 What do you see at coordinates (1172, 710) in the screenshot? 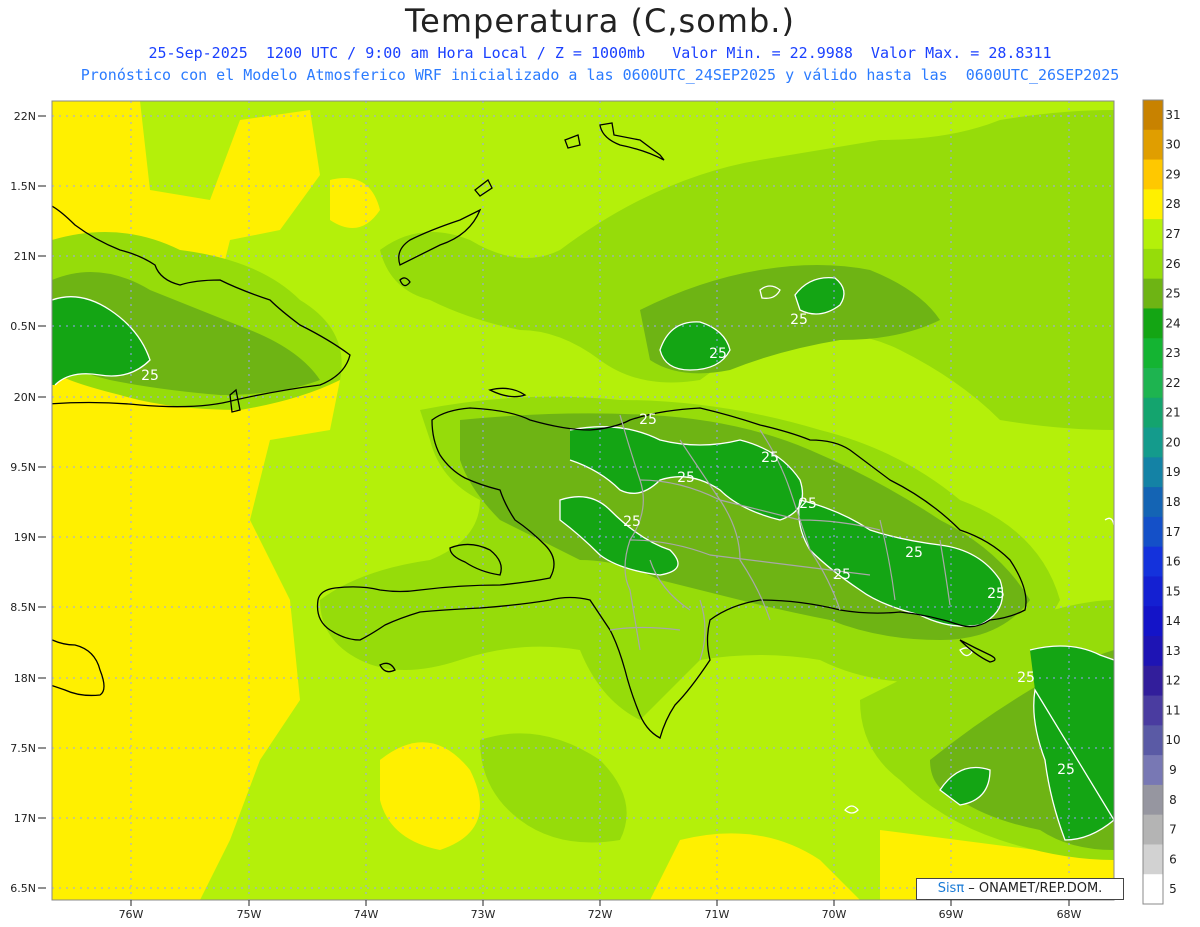
I see `colorbar-label: 11` at bounding box center [1172, 710].